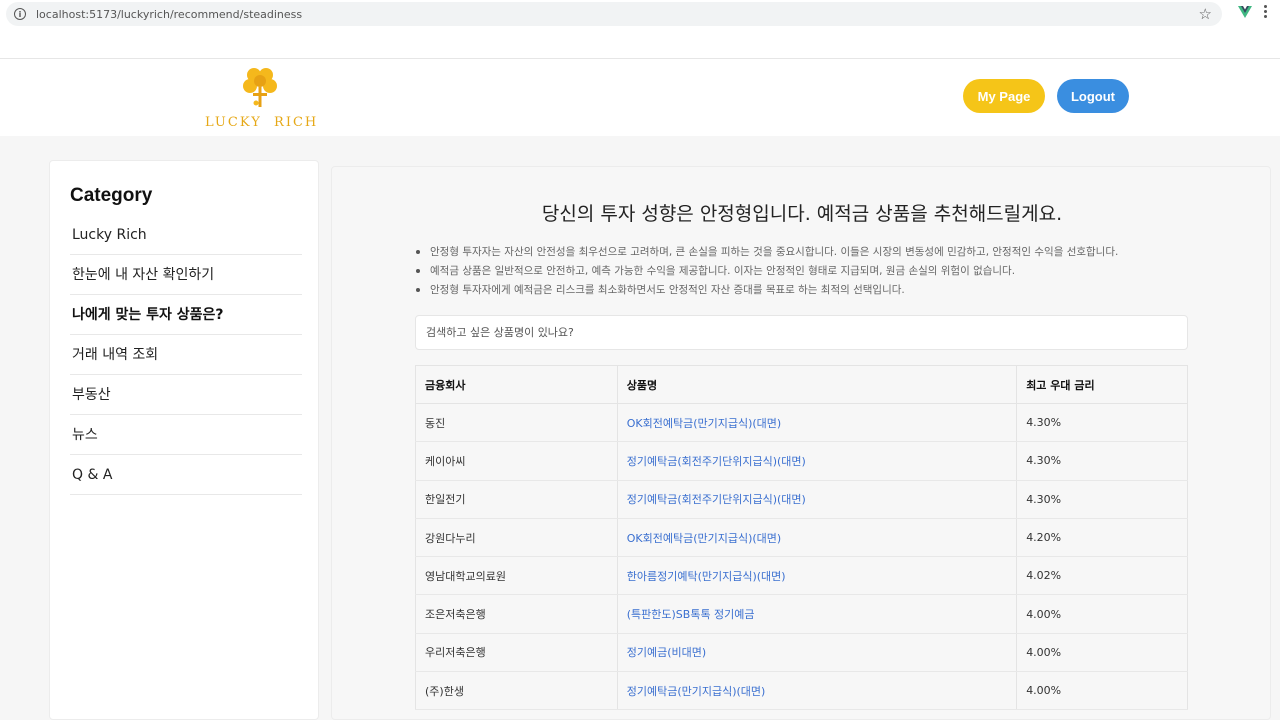 This screenshot has width=1280, height=720. I want to click on mypage-button: My Page, so click(1004, 96).